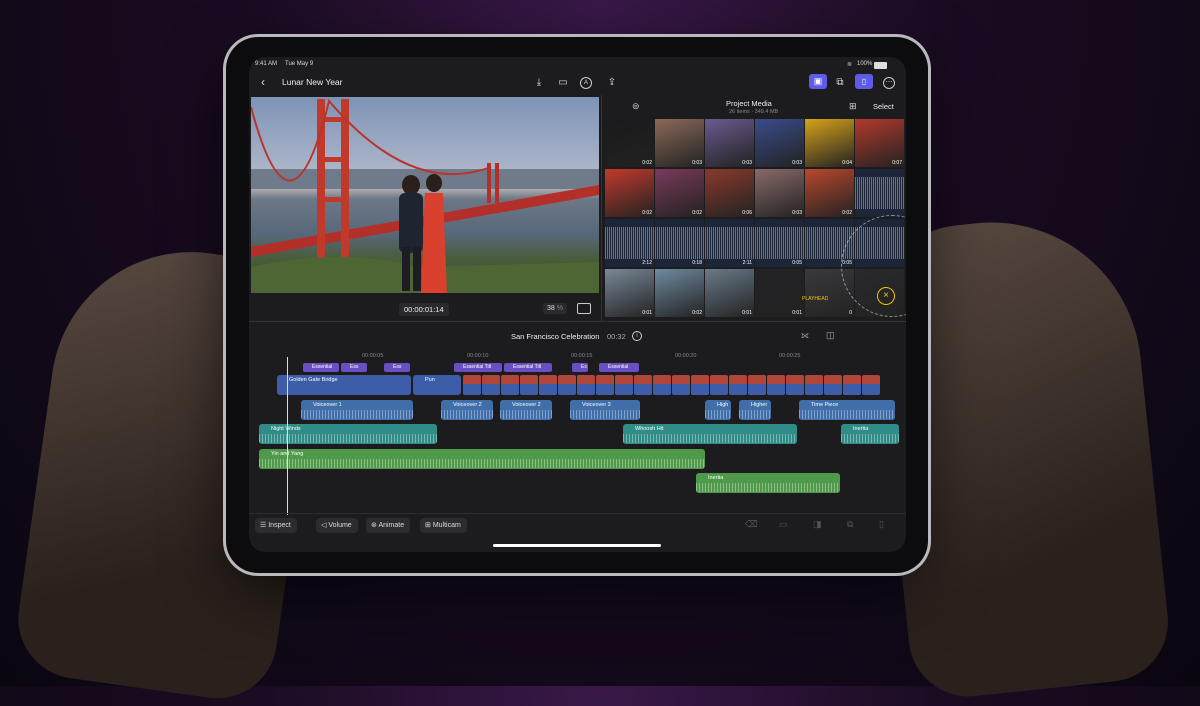  What do you see at coordinates (864, 81) in the screenshot?
I see `inspector-toggle-button: ▯` at bounding box center [864, 81].